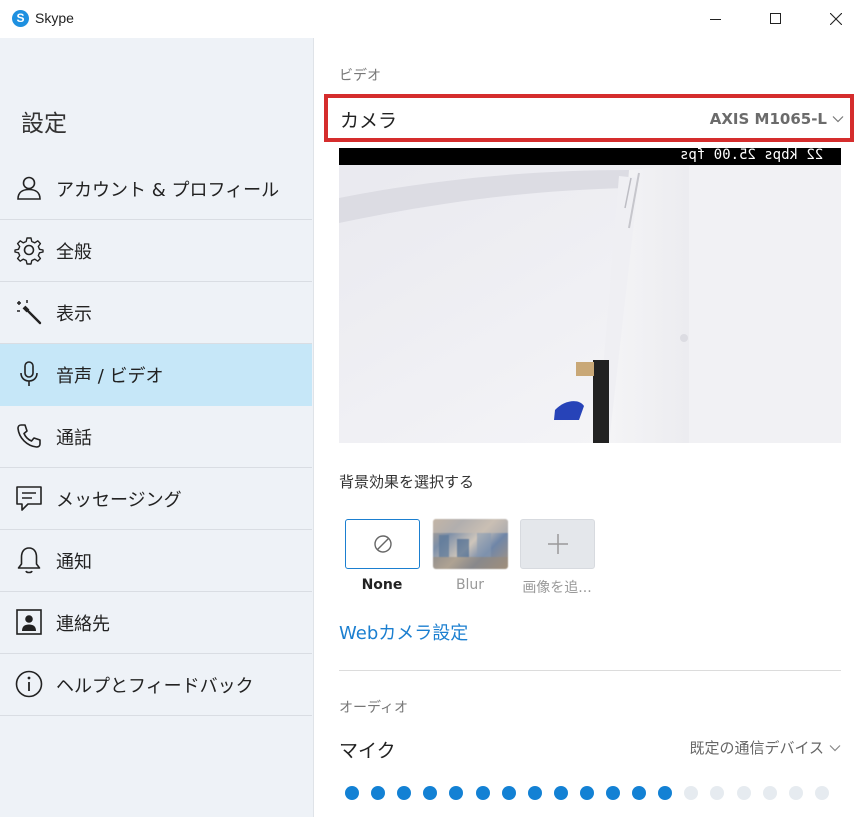 This screenshot has width=866, height=817. I want to click on close-icon, so click(836, 19).